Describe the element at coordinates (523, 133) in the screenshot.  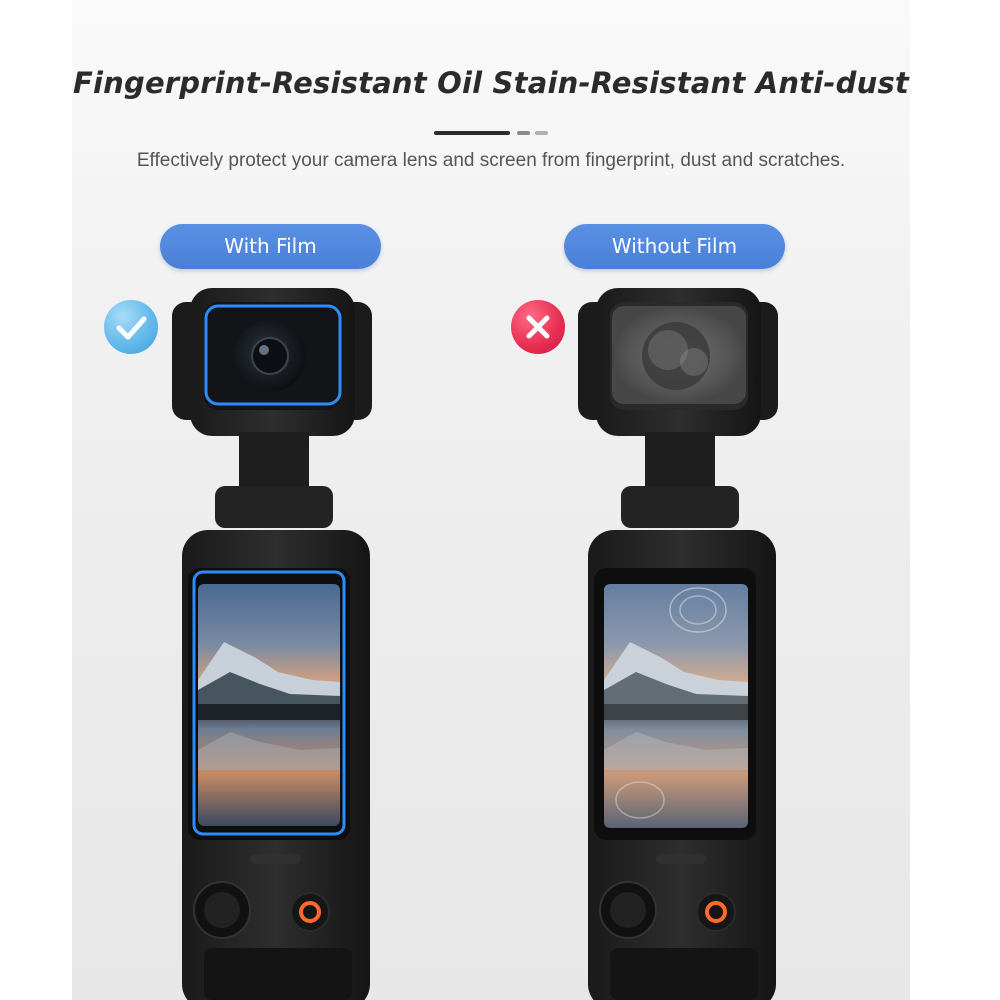
I see `title-divider-short` at that location.